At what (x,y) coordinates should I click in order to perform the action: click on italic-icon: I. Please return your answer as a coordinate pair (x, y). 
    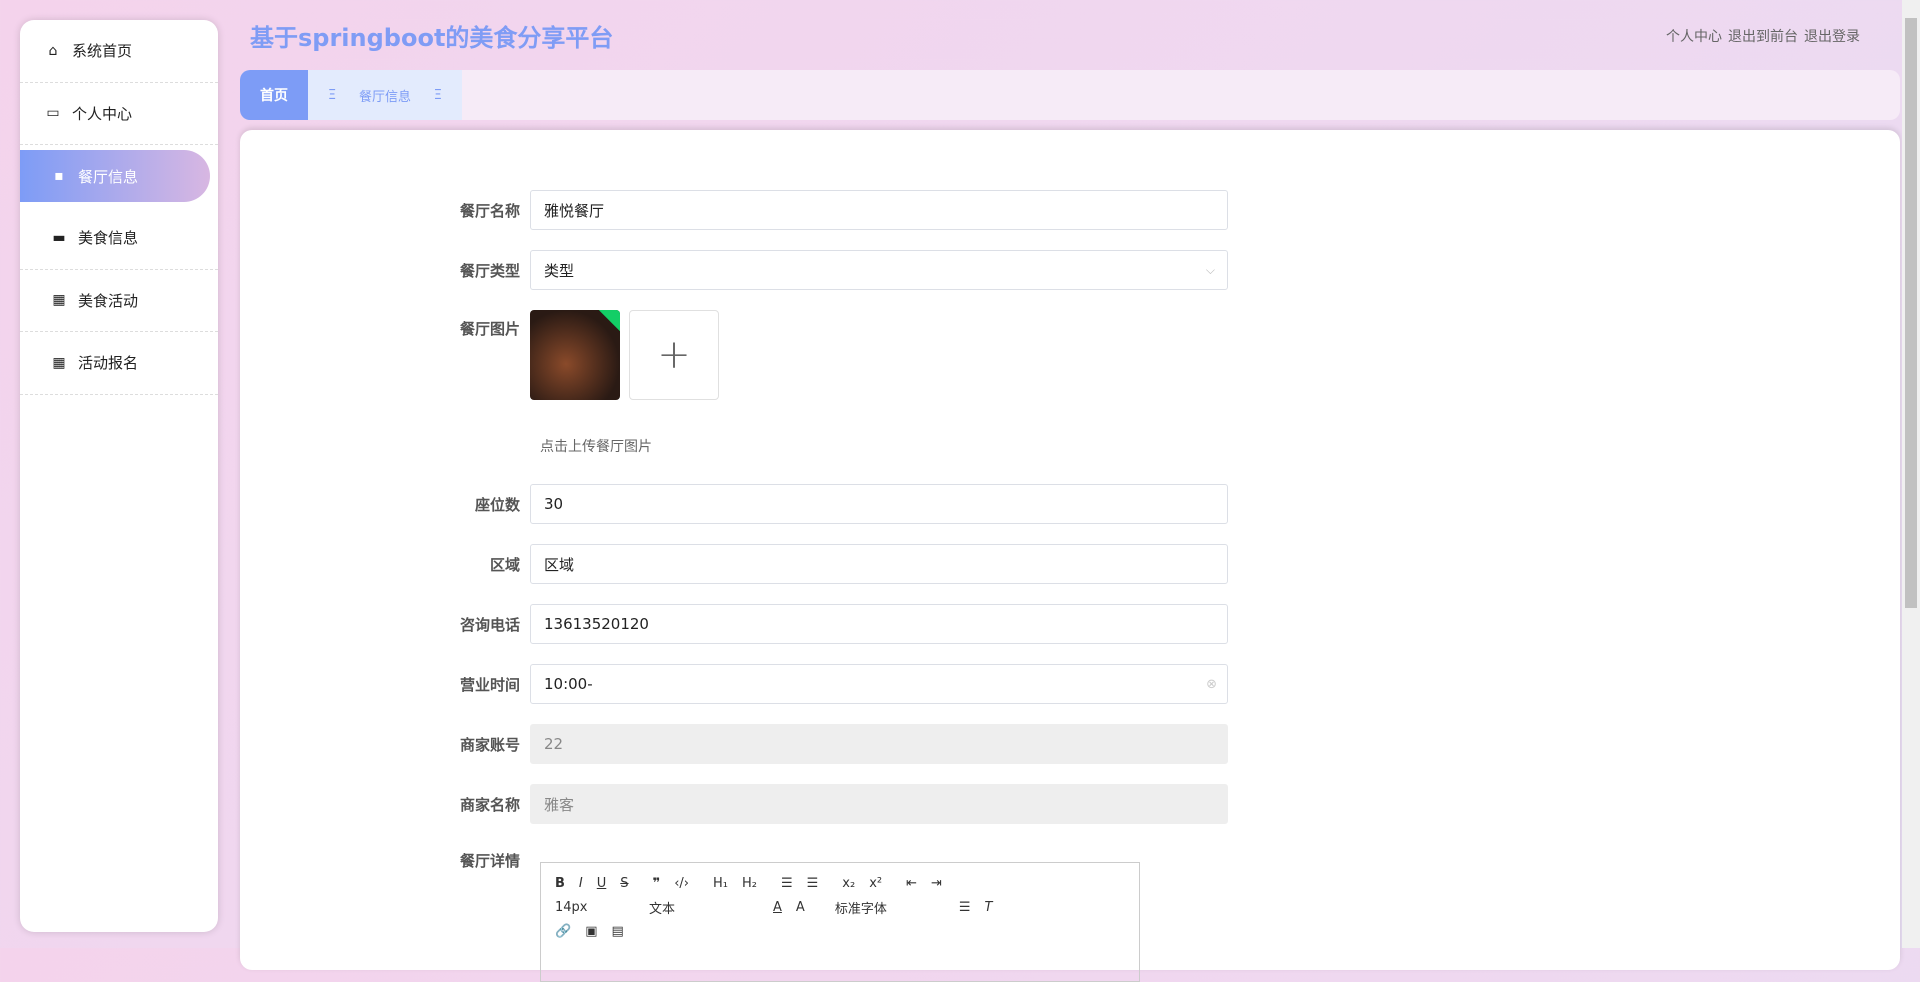
    Looking at the image, I should click on (581, 883).